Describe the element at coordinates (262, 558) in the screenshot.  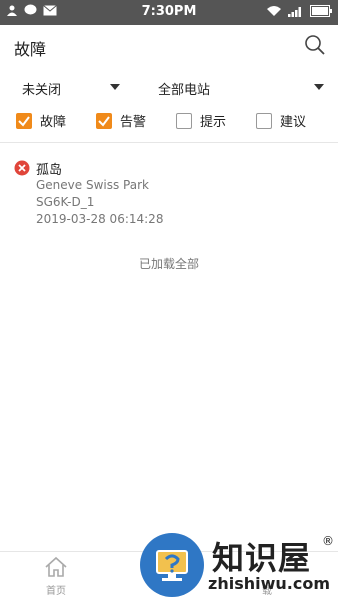
I see `watermark-brand: 知识屋` at that location.